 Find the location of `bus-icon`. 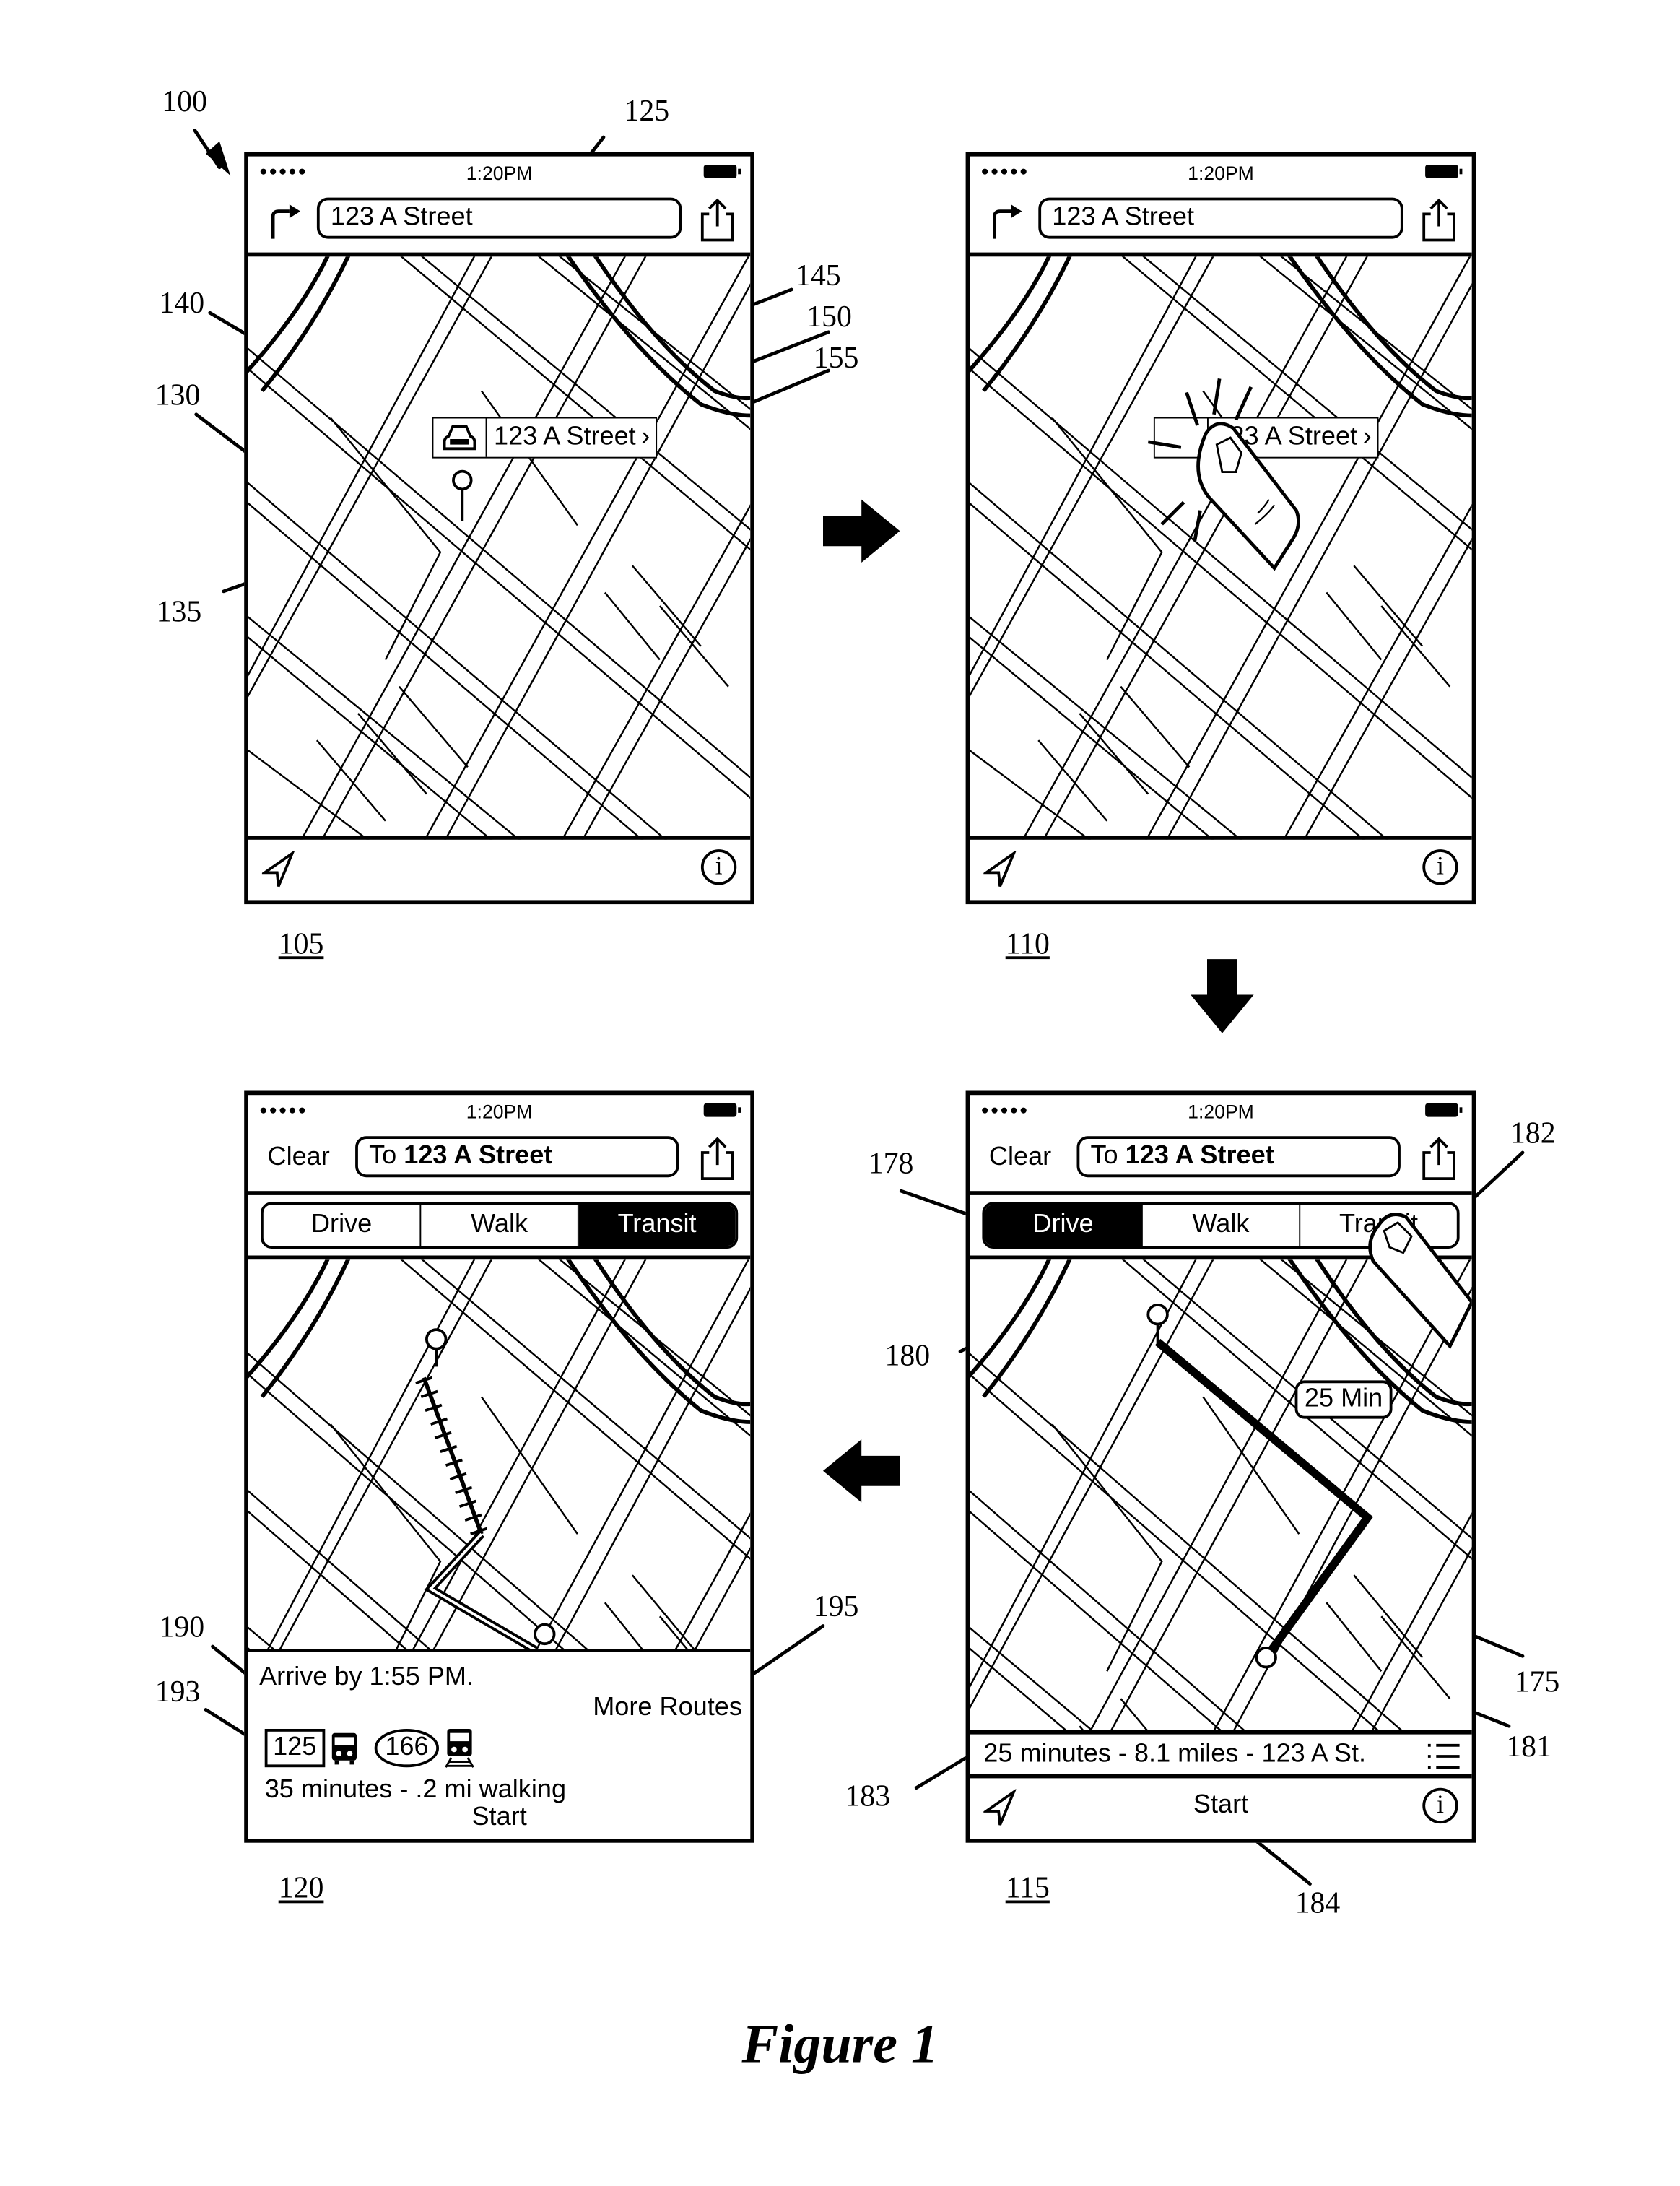

bus-icon is located at coordinates (344, 1748).